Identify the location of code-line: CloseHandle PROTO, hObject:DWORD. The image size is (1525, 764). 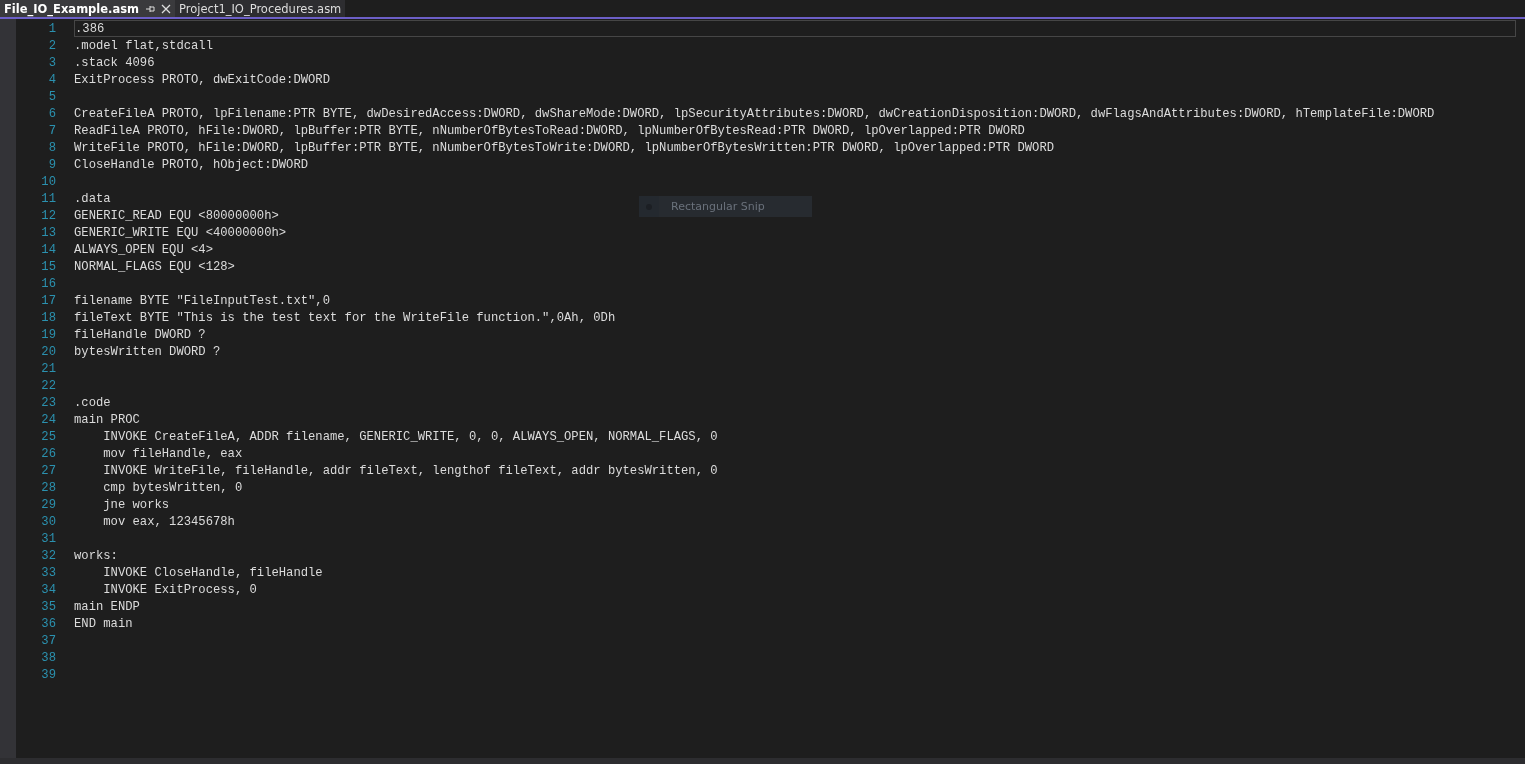
(191, 164).